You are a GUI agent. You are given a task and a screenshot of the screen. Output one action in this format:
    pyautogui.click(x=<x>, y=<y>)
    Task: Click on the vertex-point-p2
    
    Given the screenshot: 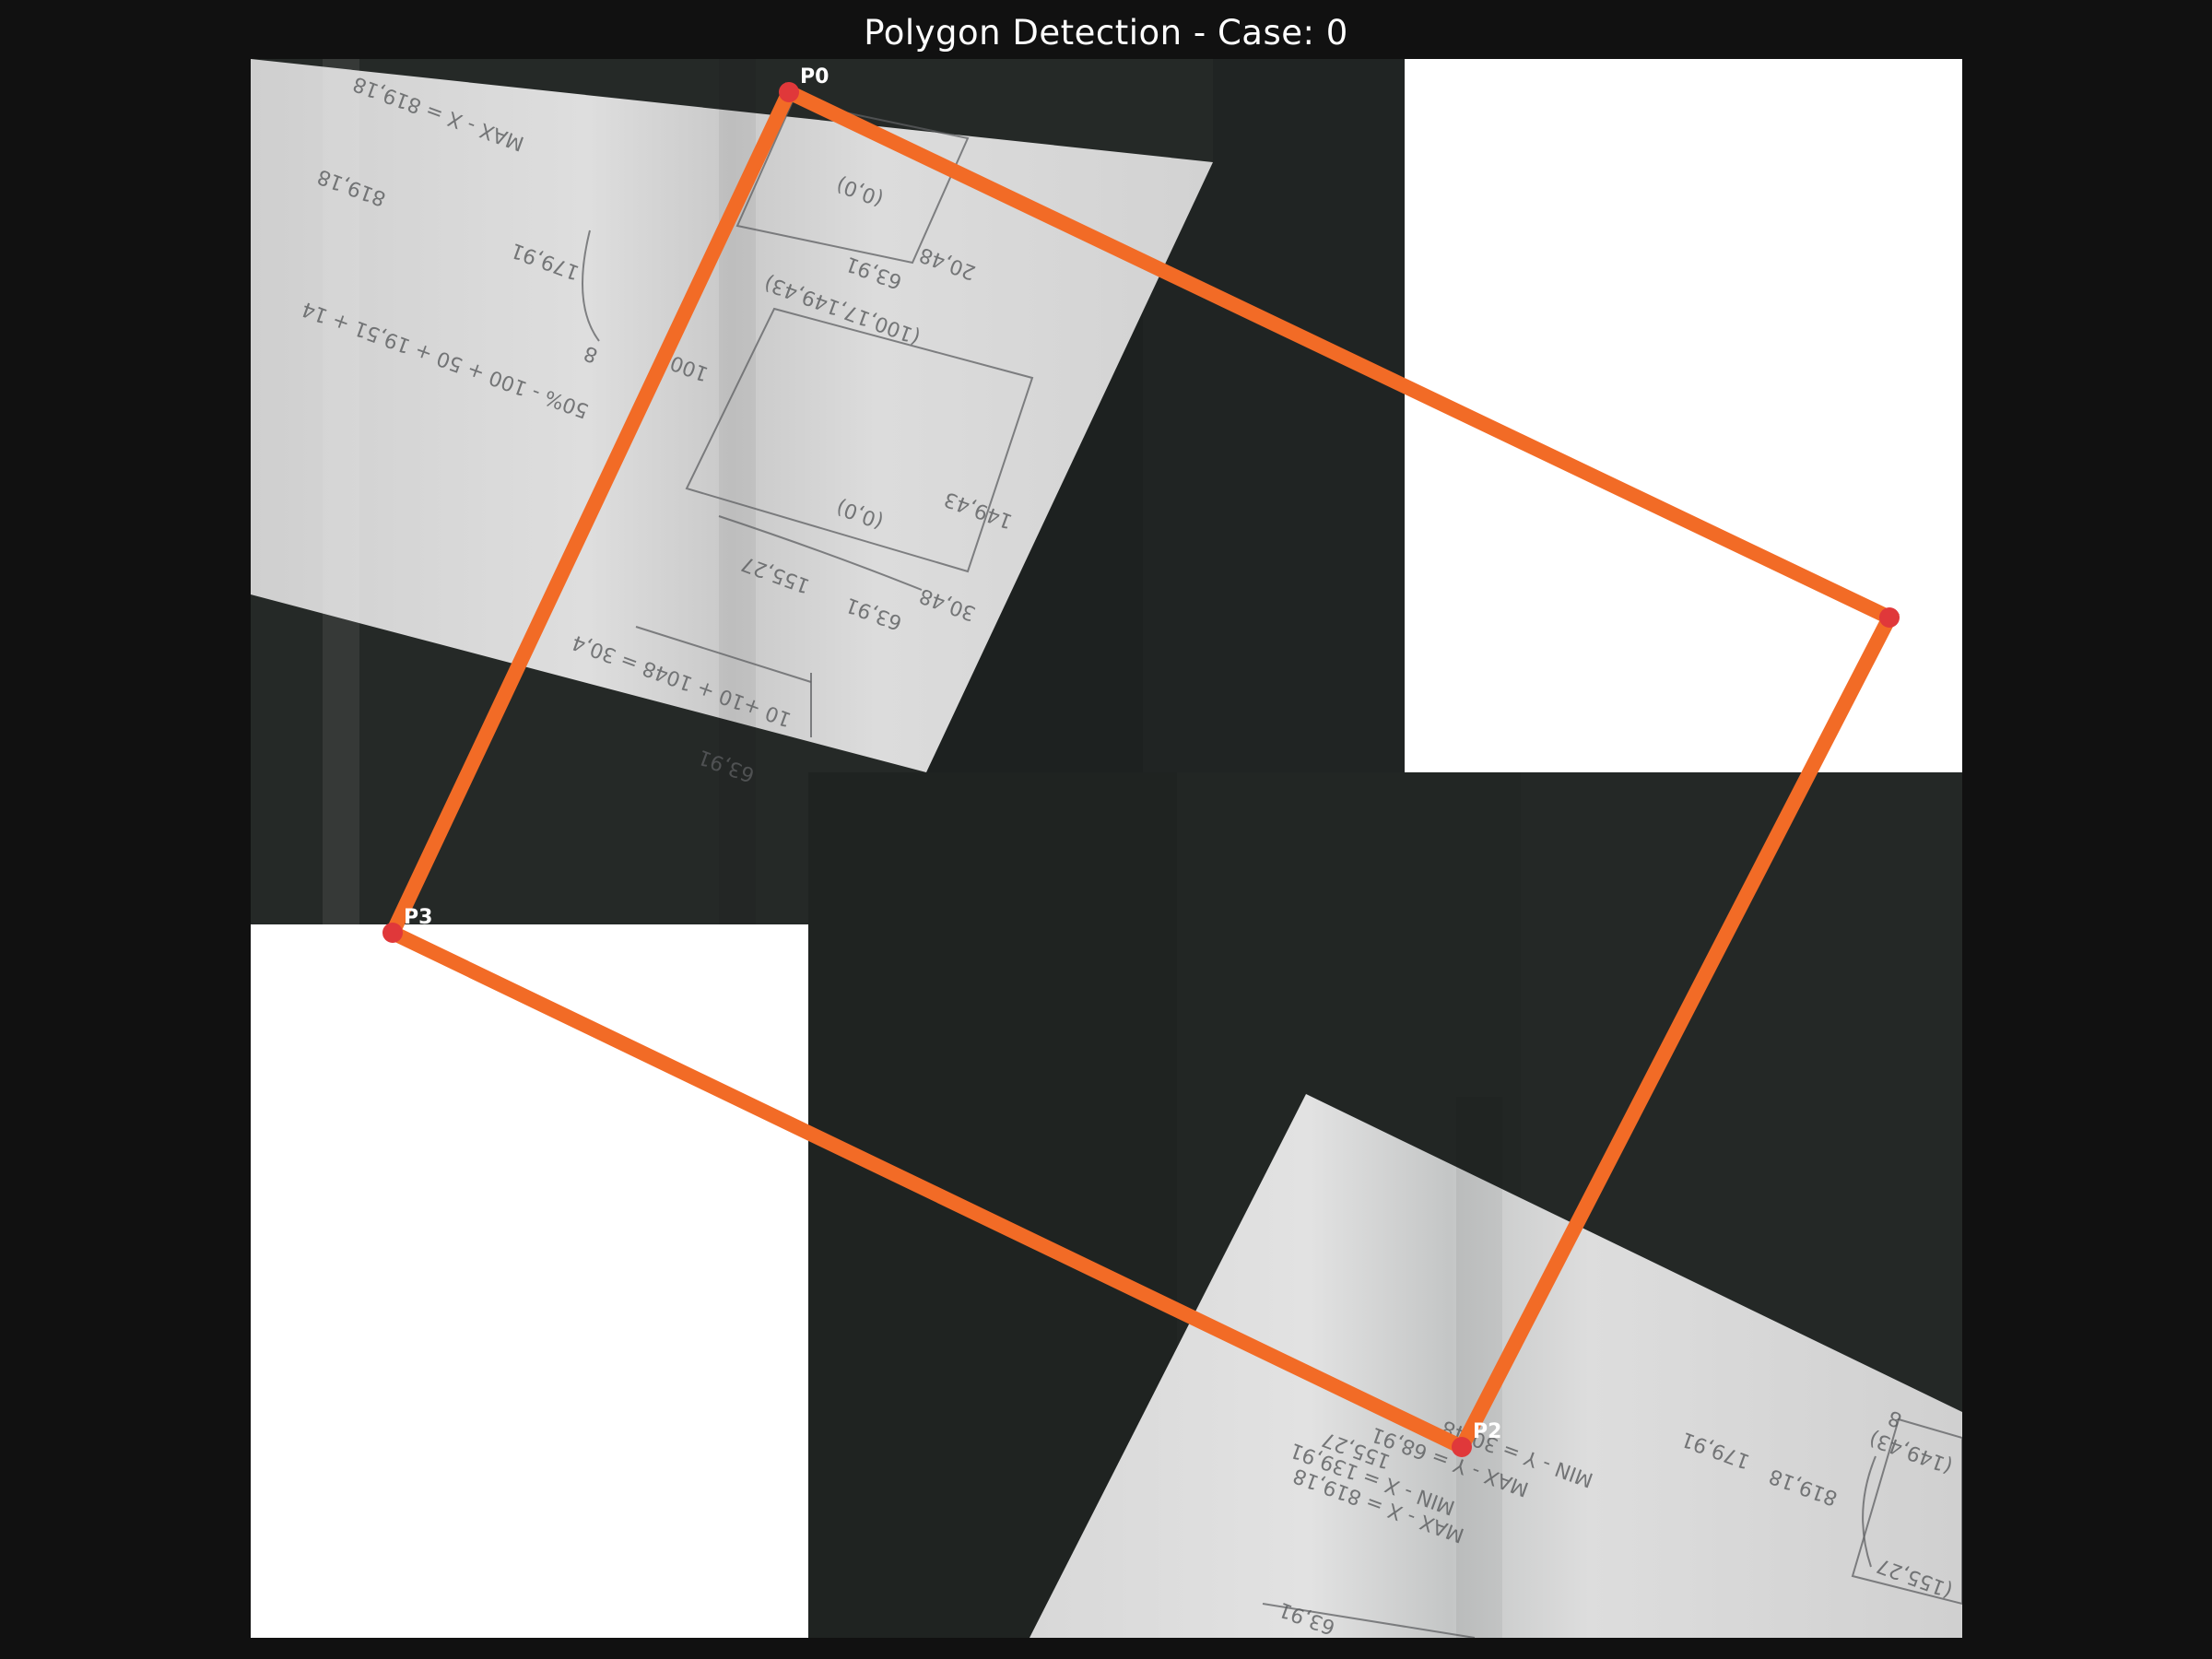 What is the action you would take?
    pyautogui.click(x=1462, y=1447)
    